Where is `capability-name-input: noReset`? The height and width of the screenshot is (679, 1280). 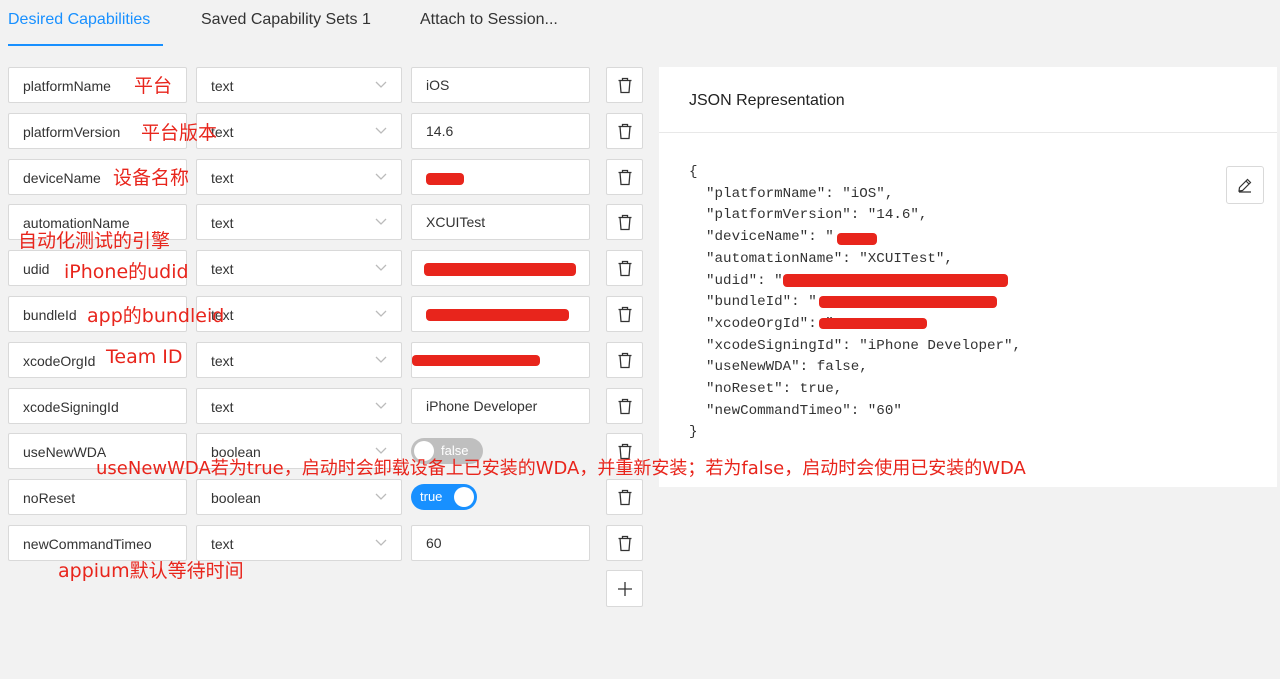
capability-name-input: noReset is located at coordinates (97, 497).